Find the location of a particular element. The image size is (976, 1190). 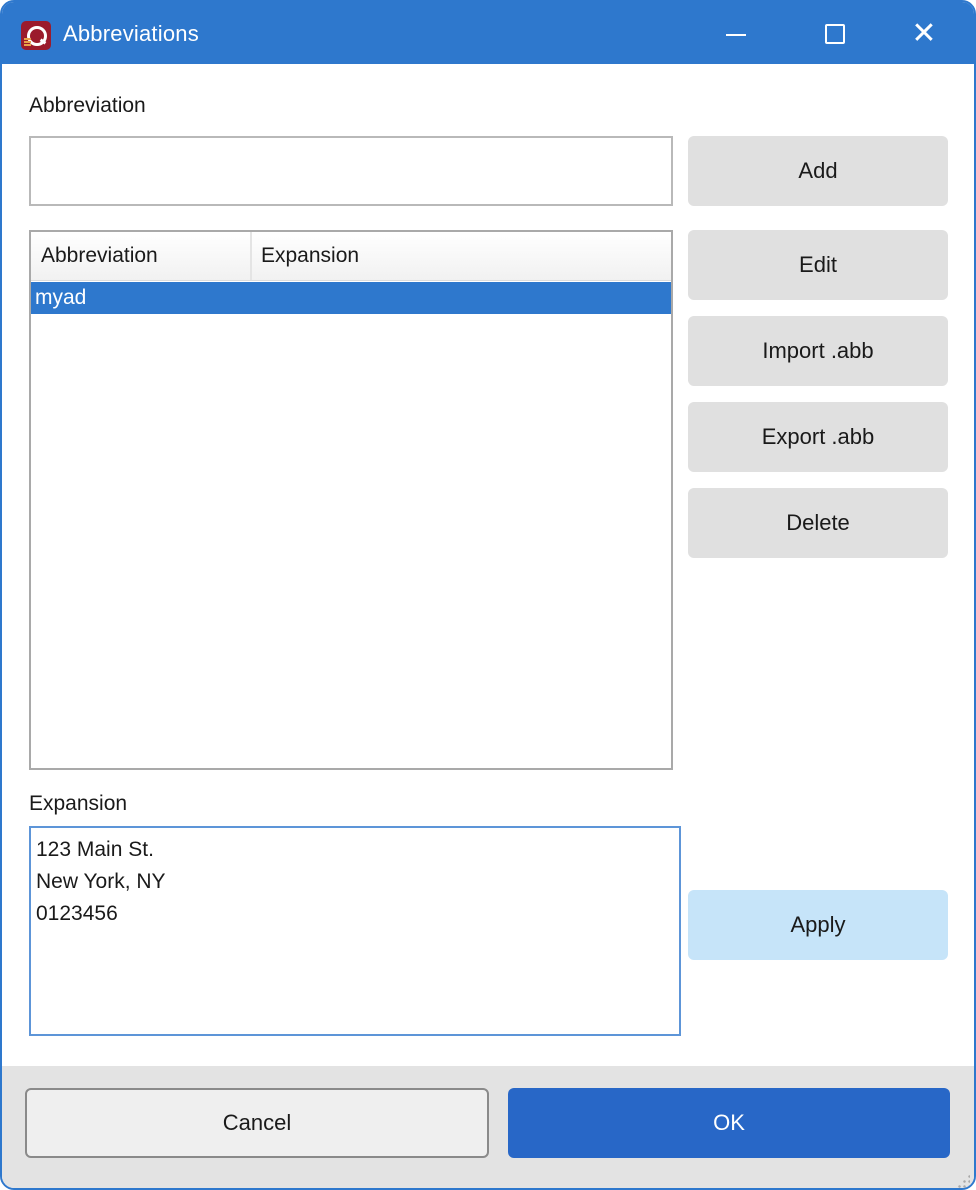

import-abb-button: Import .abb is located at coordinates (818, 351).